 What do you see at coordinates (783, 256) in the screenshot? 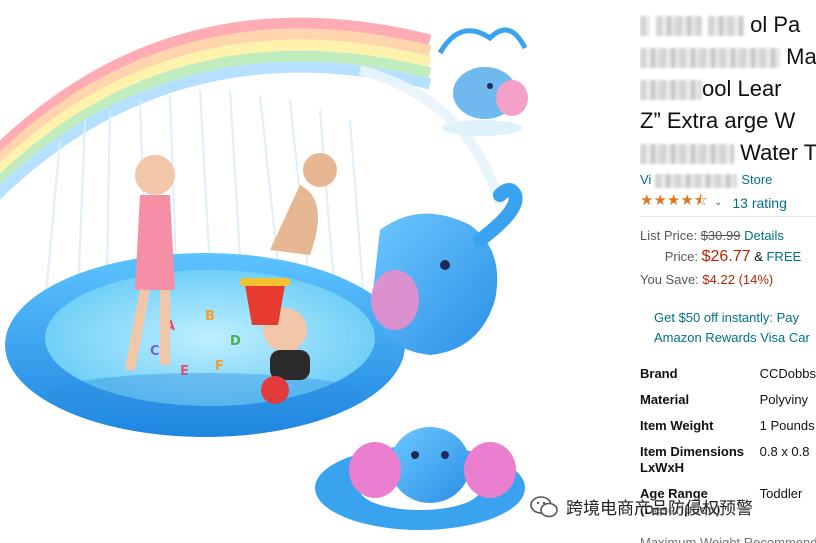
I see `free-shipping-link: FREE` at bounding box center [783, 256].